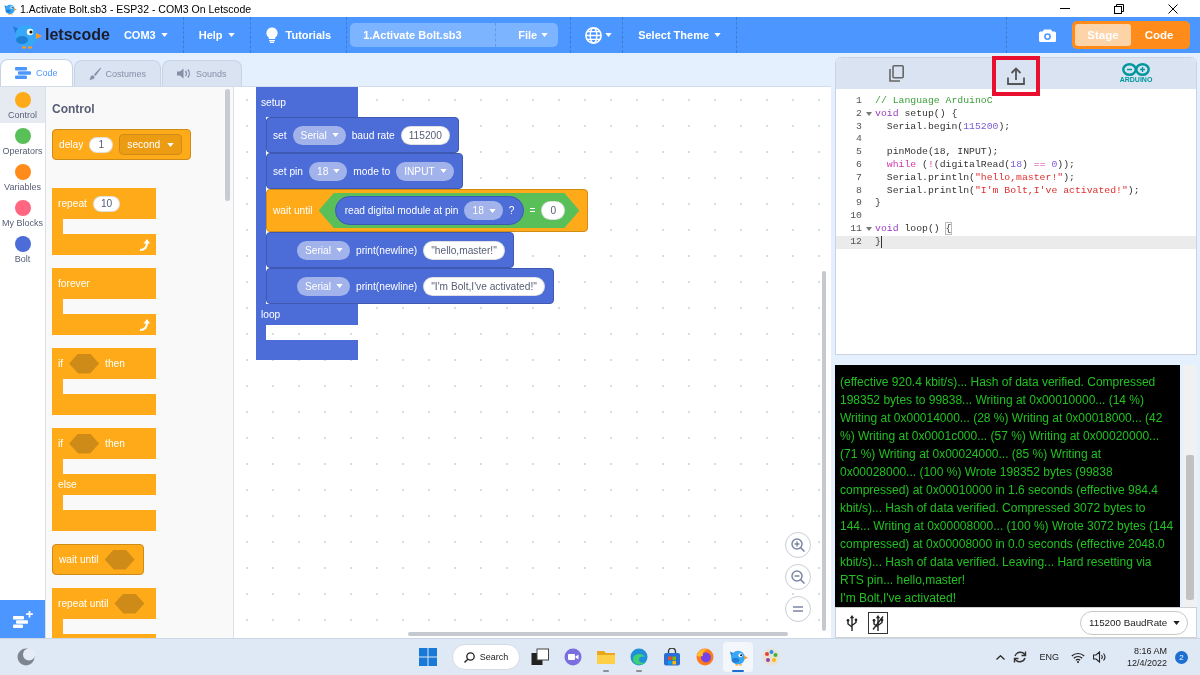 Image resolution: width=1200 pixels, height=675 pixels. What do you see at coordinates (858, 101) in the screenshot?
I see `line-number: 1` at bounding box center [858, 101].